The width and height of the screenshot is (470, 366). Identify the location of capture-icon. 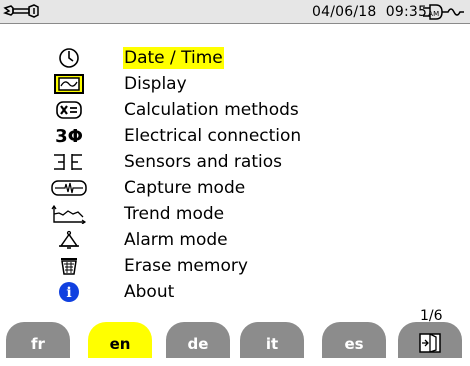
(69, 188).